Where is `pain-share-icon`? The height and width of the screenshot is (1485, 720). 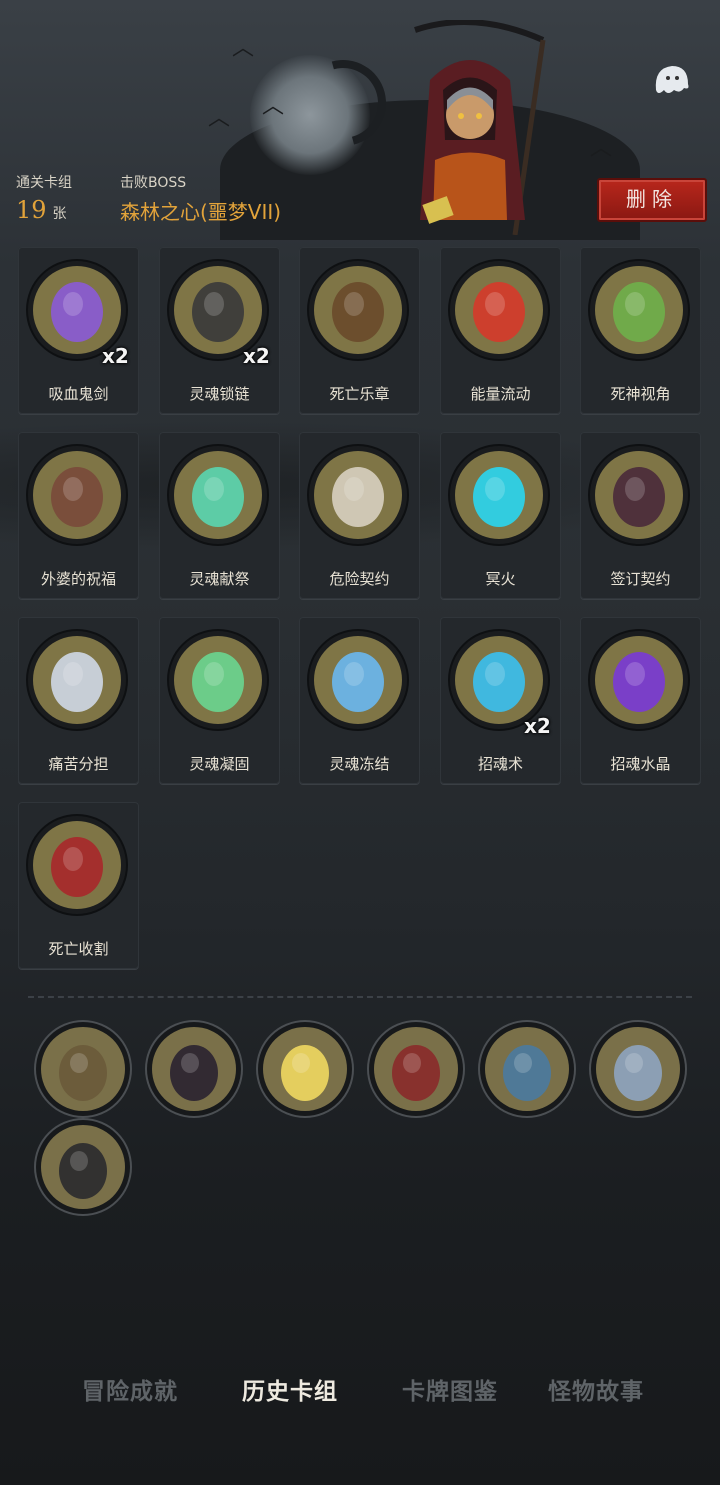
pain-share-icon is located at coordinates (77, 680).